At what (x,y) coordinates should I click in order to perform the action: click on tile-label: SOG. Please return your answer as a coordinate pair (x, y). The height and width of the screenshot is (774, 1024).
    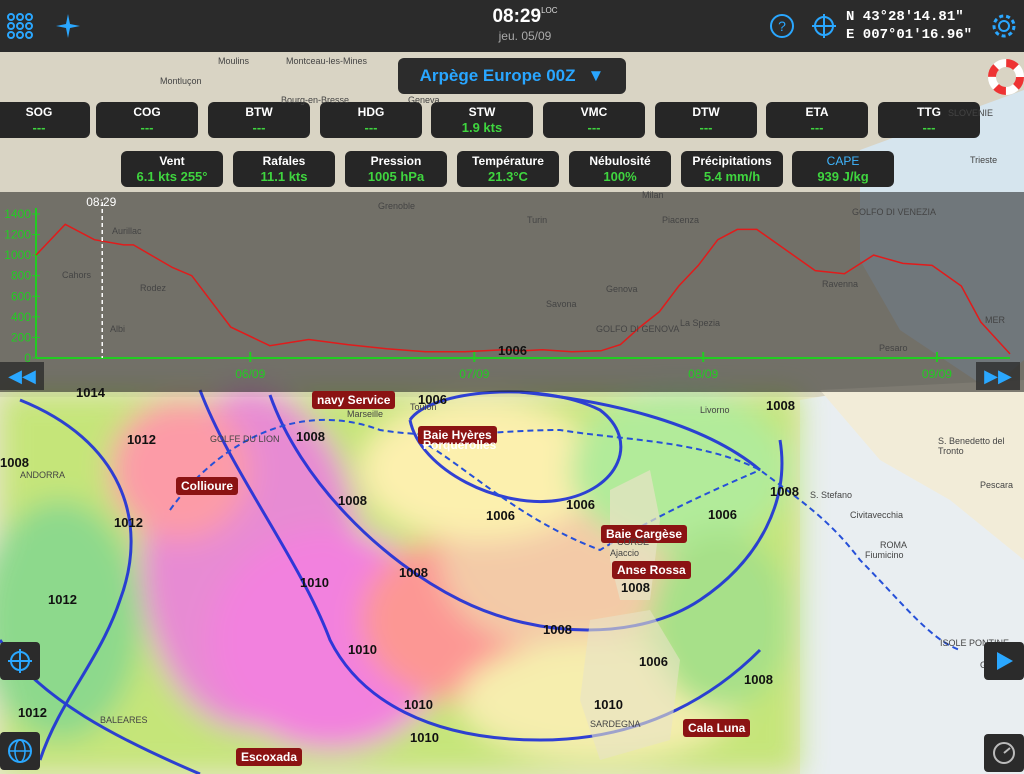
    Looking at the image, I should click on (39, 112).